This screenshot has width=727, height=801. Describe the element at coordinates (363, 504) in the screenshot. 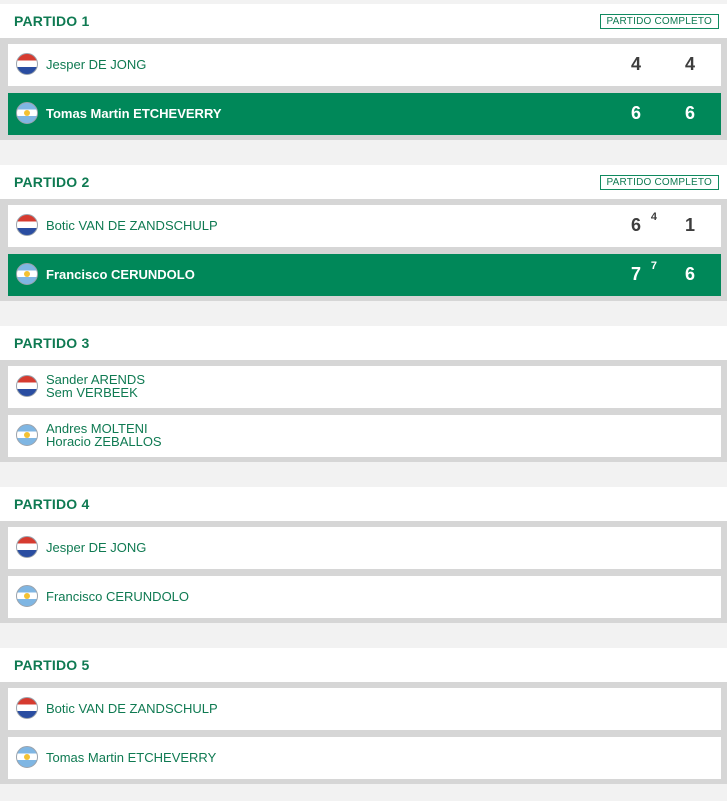

I see `match-header: PARTIDO 4` at that location.